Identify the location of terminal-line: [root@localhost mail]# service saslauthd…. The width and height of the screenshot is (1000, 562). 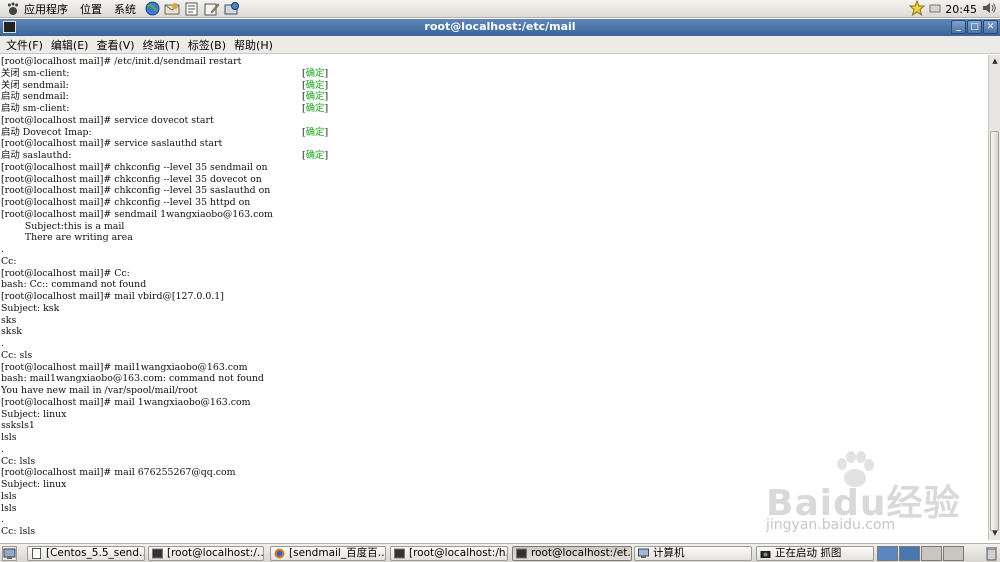
(112, 144).